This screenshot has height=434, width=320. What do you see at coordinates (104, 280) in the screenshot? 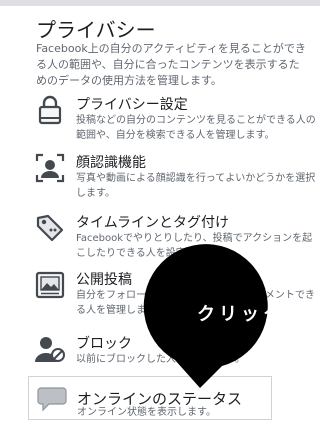
I see `public-posts-label: 公開投稿` at bounding box center [104, 280].